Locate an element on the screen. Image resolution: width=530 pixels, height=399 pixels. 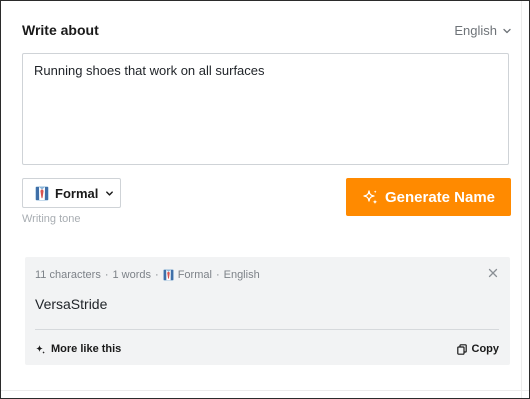
copy-button: Copy is located at coordinates (478, 349).